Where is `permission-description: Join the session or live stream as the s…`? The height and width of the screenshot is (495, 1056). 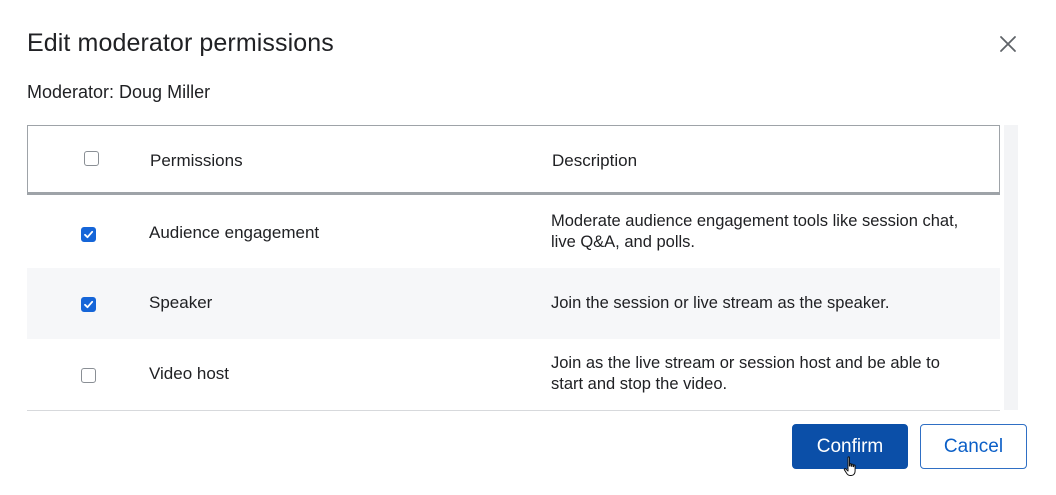 permission-description: Join the session or live stream as the s… is located at coordinates (720, 303).